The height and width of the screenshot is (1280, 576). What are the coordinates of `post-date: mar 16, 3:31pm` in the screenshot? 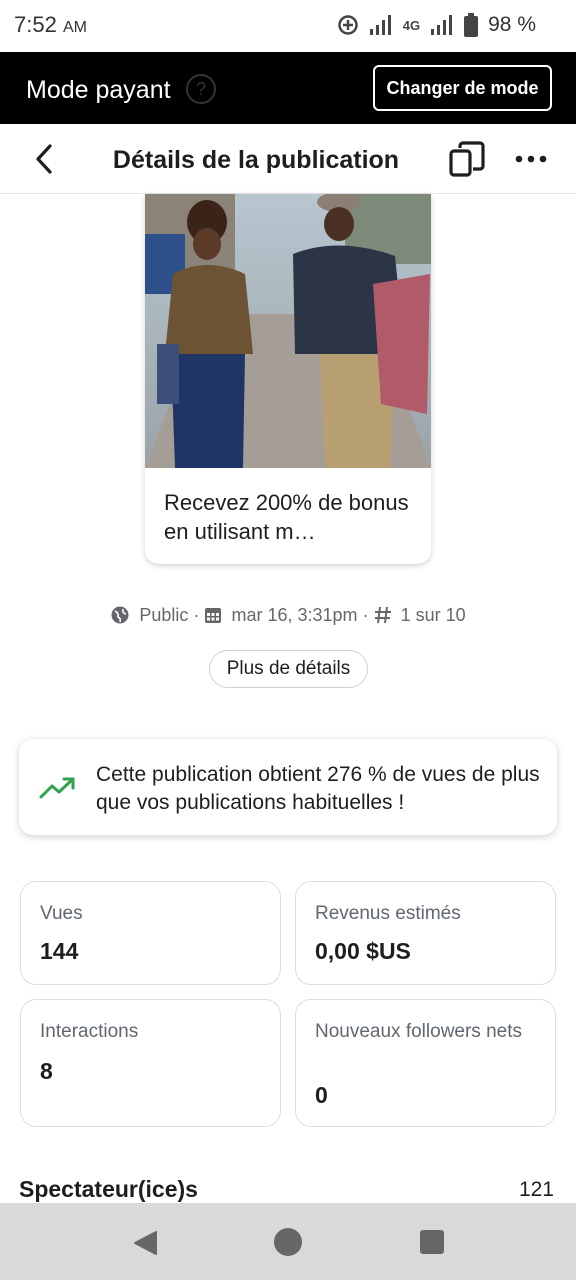 It's located at (294, 614).